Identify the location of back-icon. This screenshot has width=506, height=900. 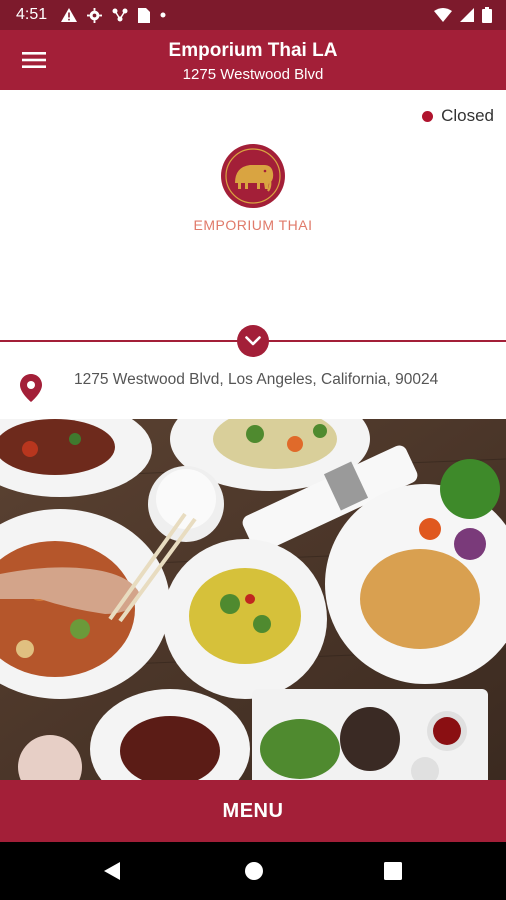
(112, 873).